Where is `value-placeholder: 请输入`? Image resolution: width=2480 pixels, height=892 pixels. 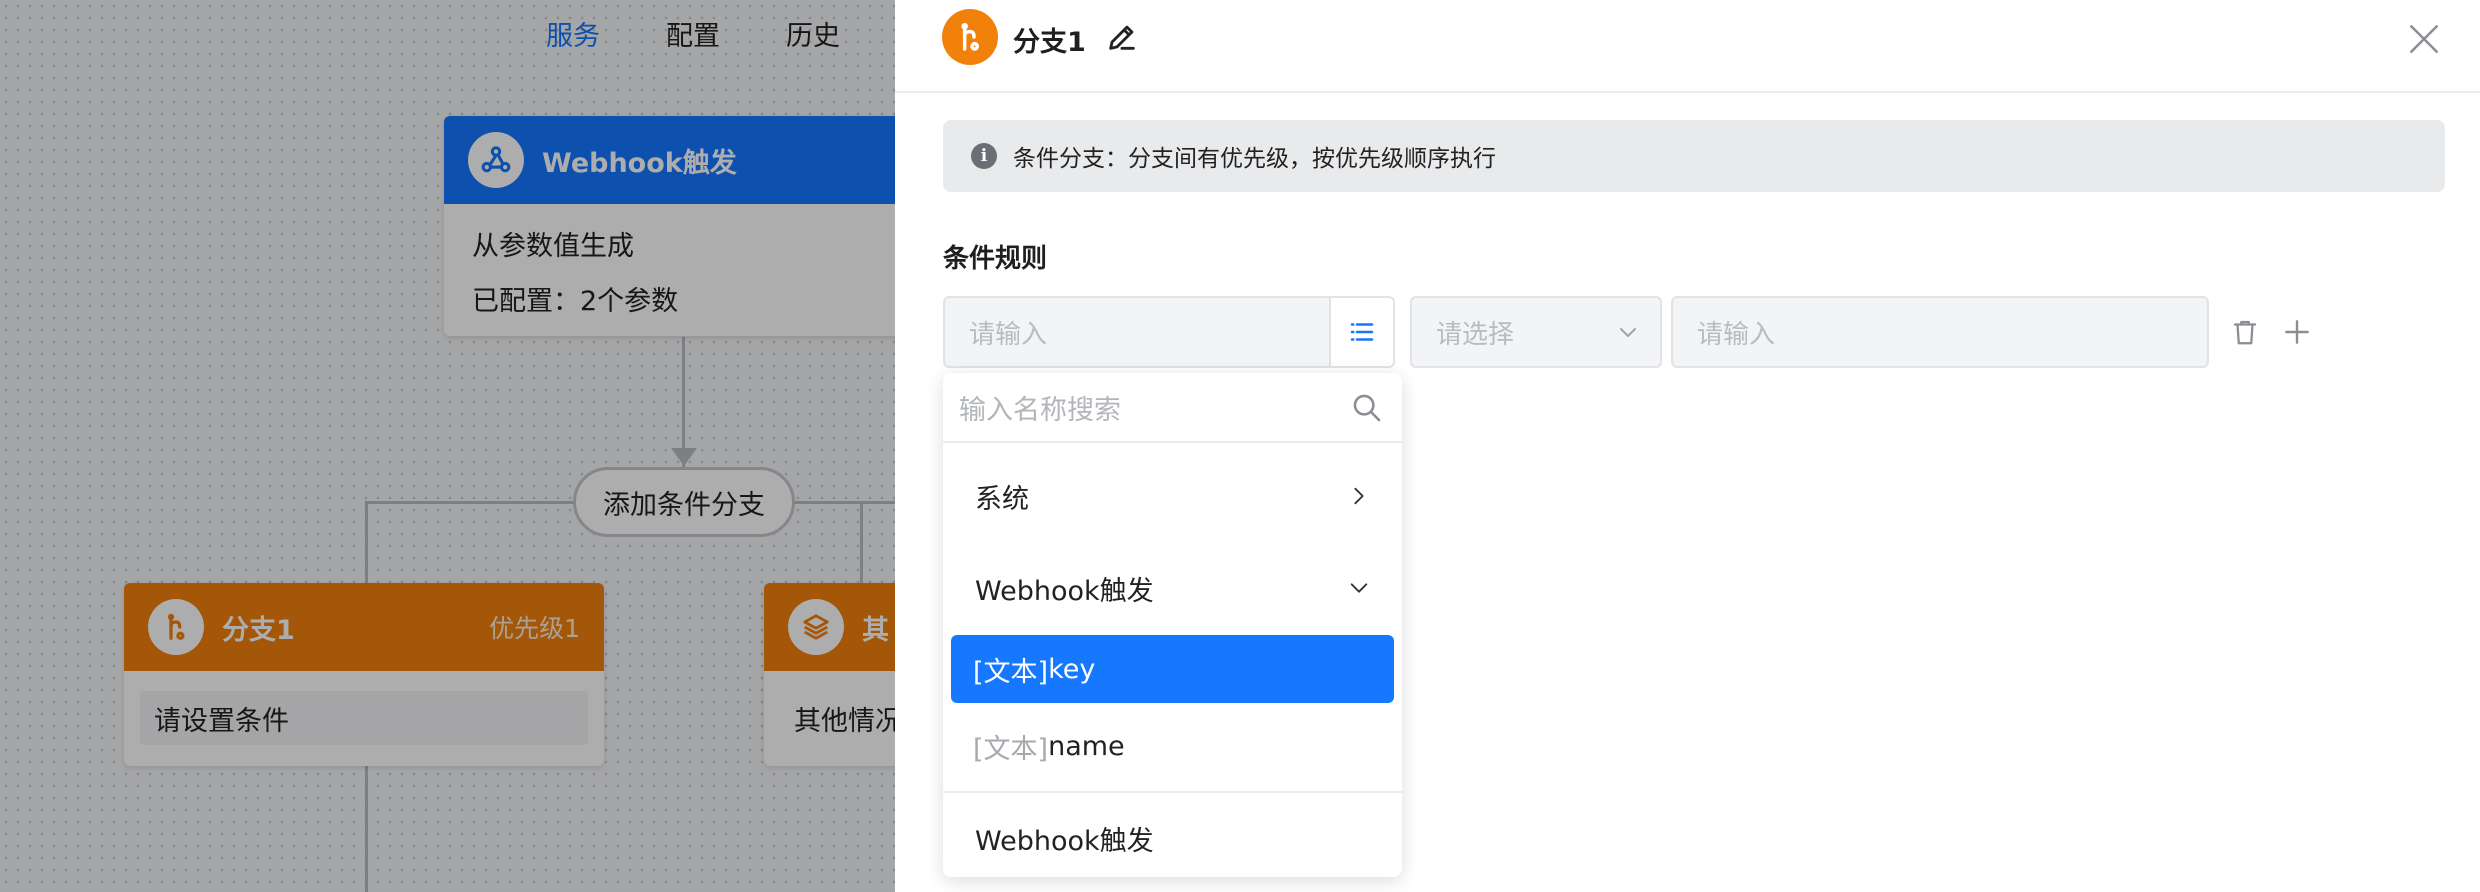
value-placeholder: 请输入 is located at coordinates (1736, 334).